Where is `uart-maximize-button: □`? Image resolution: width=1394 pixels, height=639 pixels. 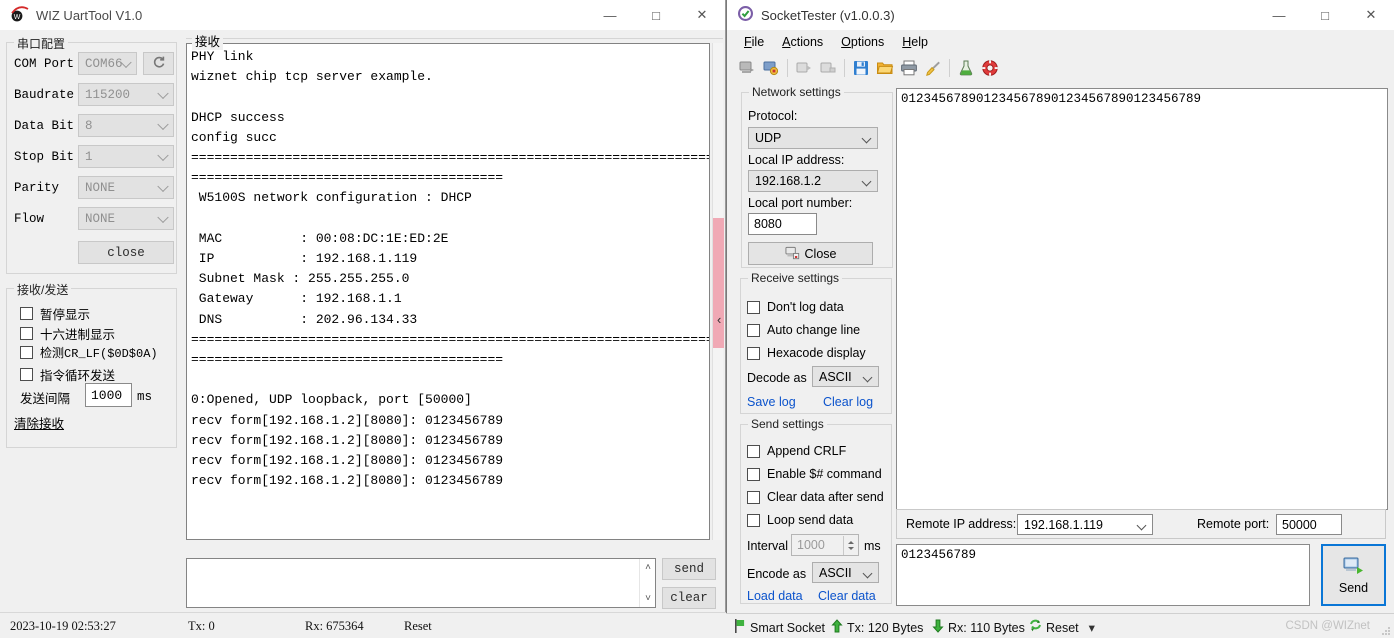
uart-maximize-button: □ is located at coordinates (656, 15).